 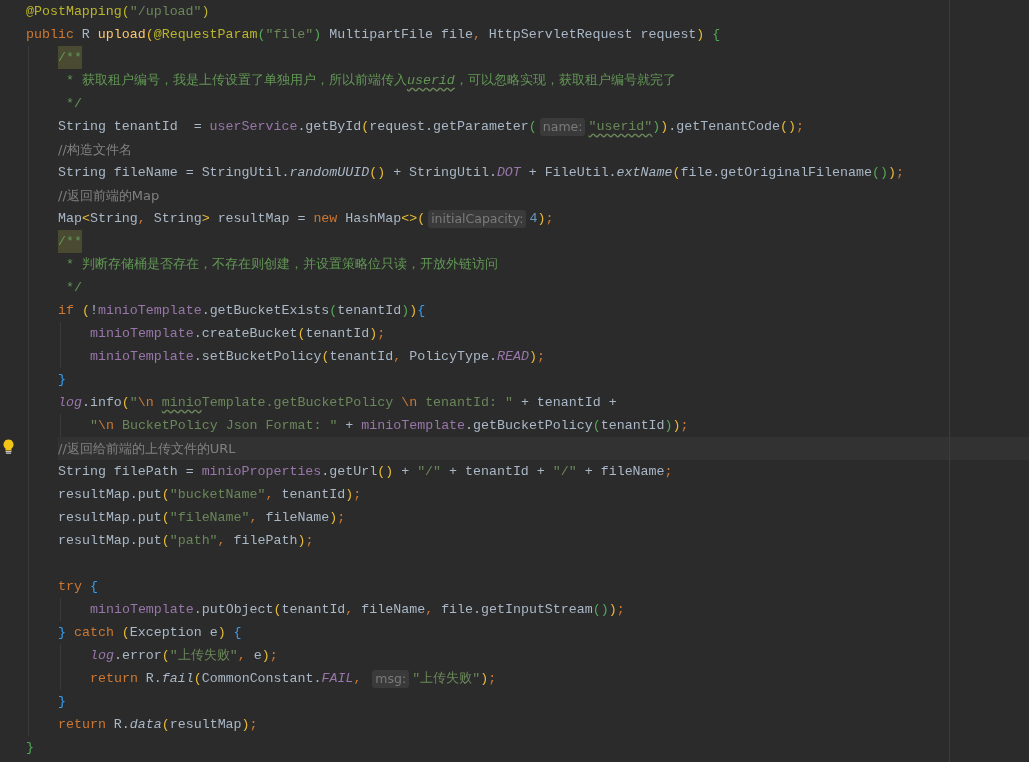 What do you see at coordinates (370, 81) in the screenshot?
I see `code-line: * 获取租户编号，我是上传设置了单独用户，所以前端传入userid，可以忽略实现，获取租户编号就完了` at bounding box center [370, 81].